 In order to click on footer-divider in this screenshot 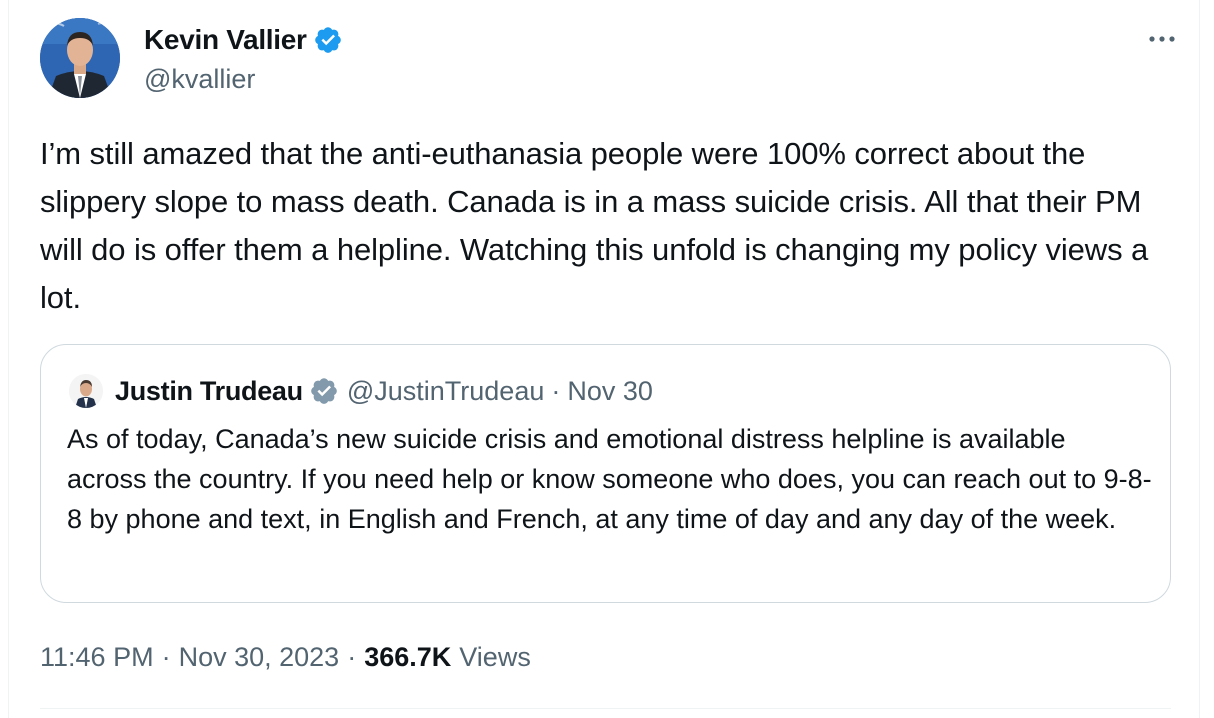, I will do `click(605, 708)`.